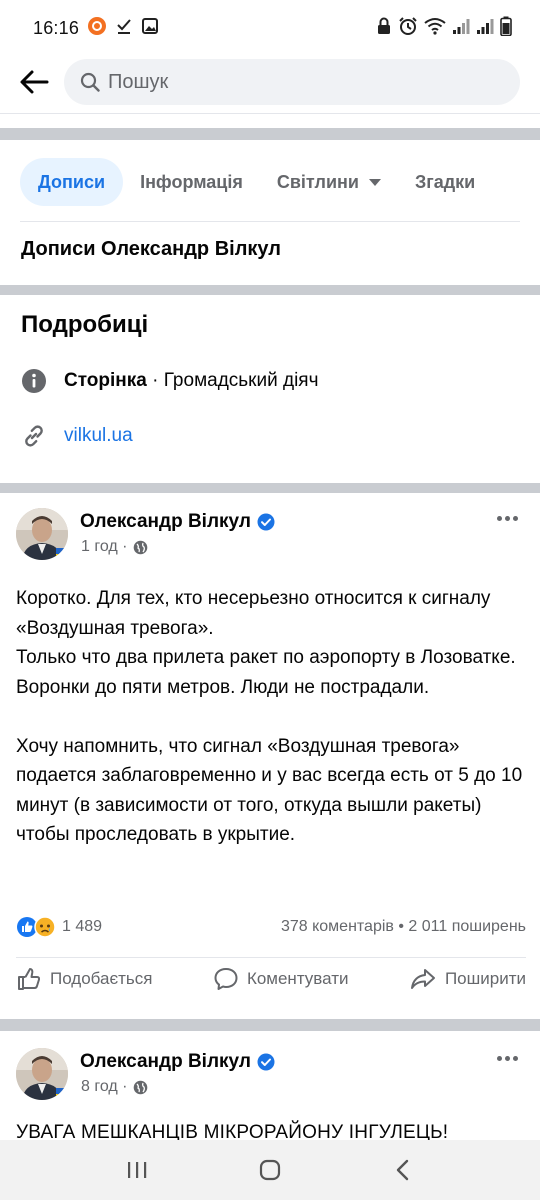  Describe the element at coordinates (461, 28) in the screenshot. I see `signal-icon` at that location.